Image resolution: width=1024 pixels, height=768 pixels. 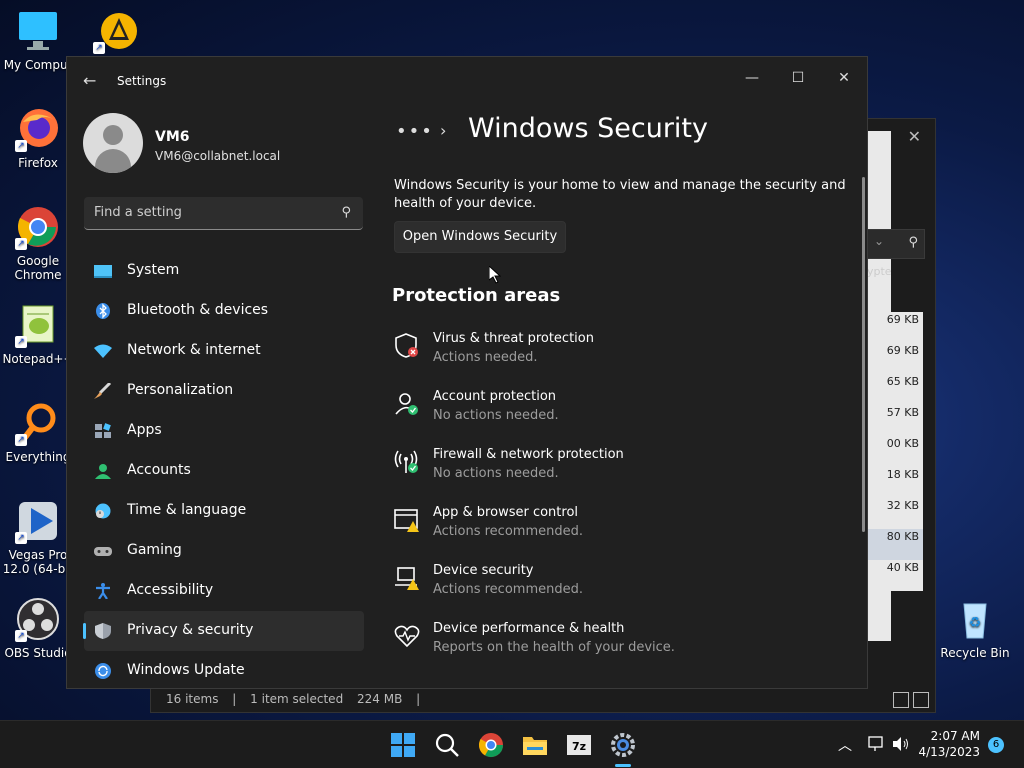 What do you see at coordinates (480, 237) in the screenshot?
I see `open-windows-security-button: Open Windows Security` at bounding box center [480, 237].